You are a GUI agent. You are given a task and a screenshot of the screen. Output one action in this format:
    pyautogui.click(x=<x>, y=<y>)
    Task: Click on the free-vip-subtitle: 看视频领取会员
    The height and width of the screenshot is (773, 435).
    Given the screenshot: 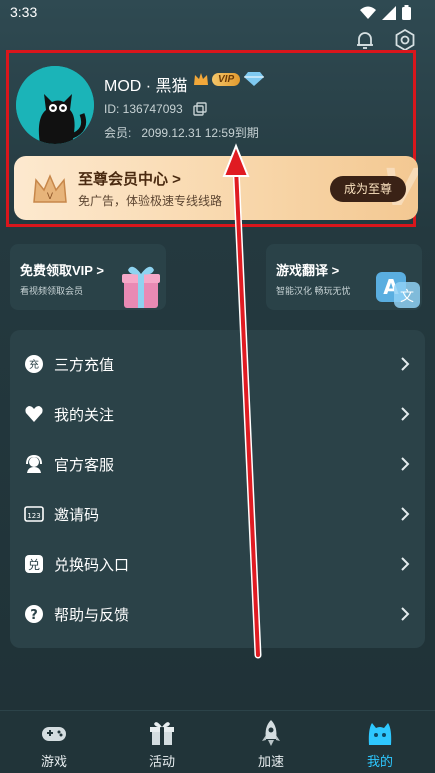 What is the action you would take?
    pyautogui.click(x=52, y=291)
    